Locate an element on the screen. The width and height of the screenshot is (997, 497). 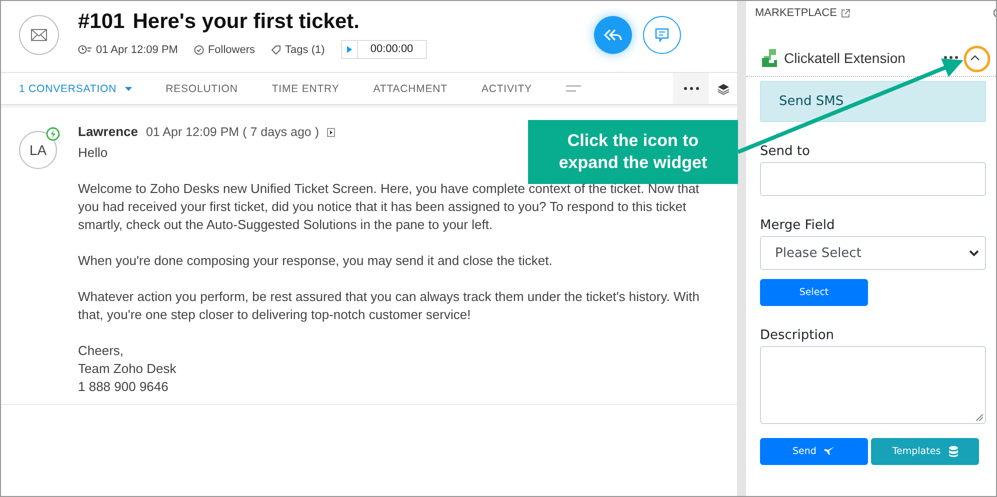
message-time: 01 Apr 12:09 PM ( 7 days ago ) is located at coordinates (233, 132).